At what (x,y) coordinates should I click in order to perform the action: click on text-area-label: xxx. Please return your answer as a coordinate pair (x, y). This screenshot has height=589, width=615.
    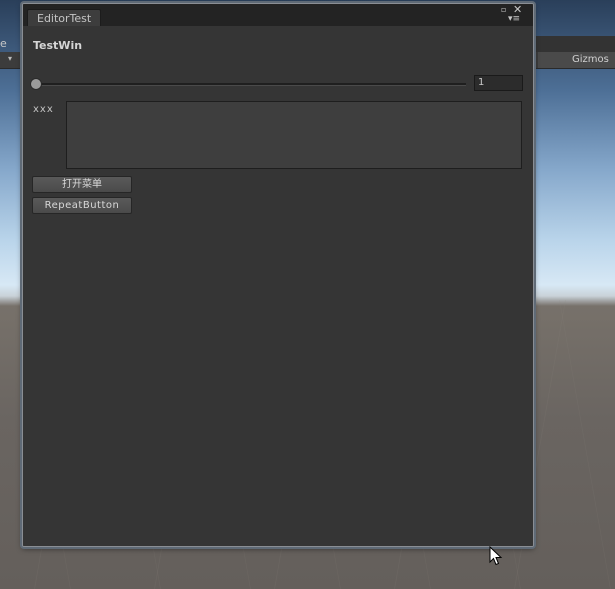
    Looking at the image, I should click on (43, 109).